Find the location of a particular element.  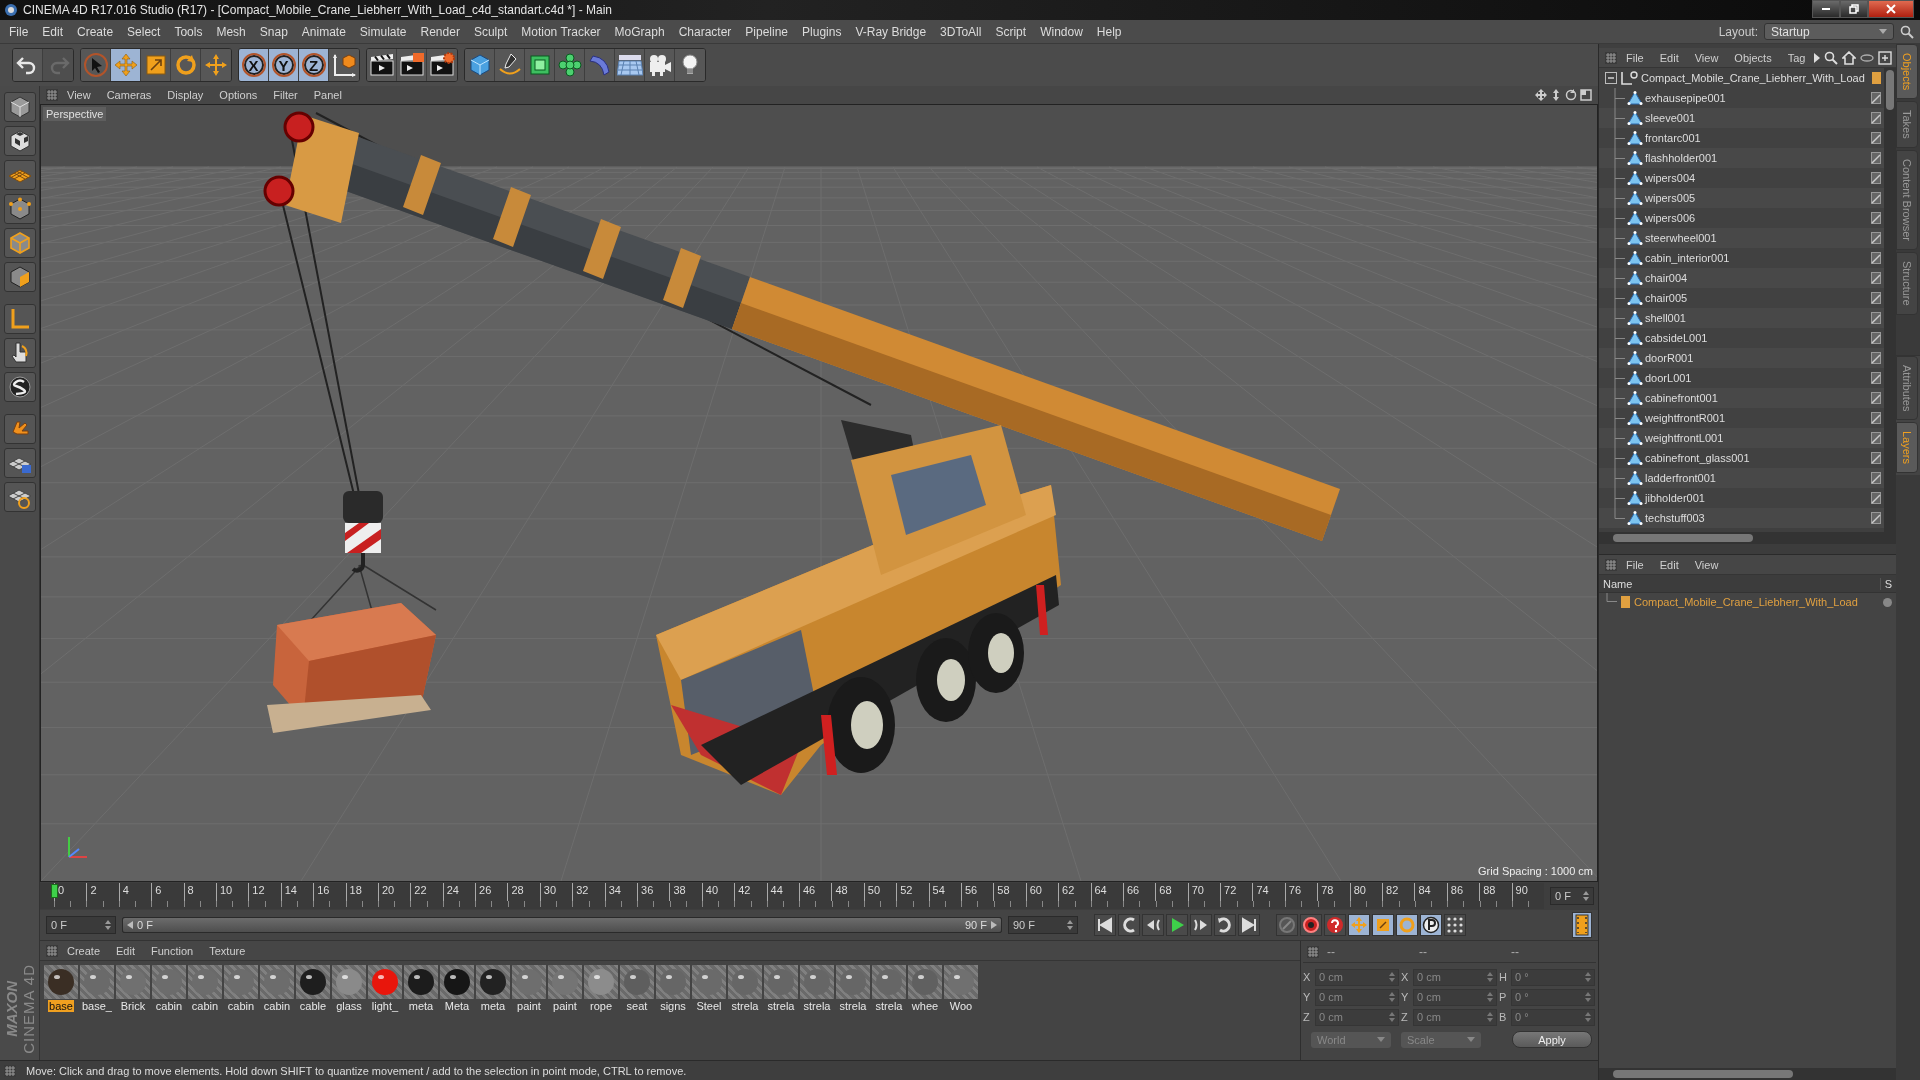

undo-button is located at coordinates (28, 65).